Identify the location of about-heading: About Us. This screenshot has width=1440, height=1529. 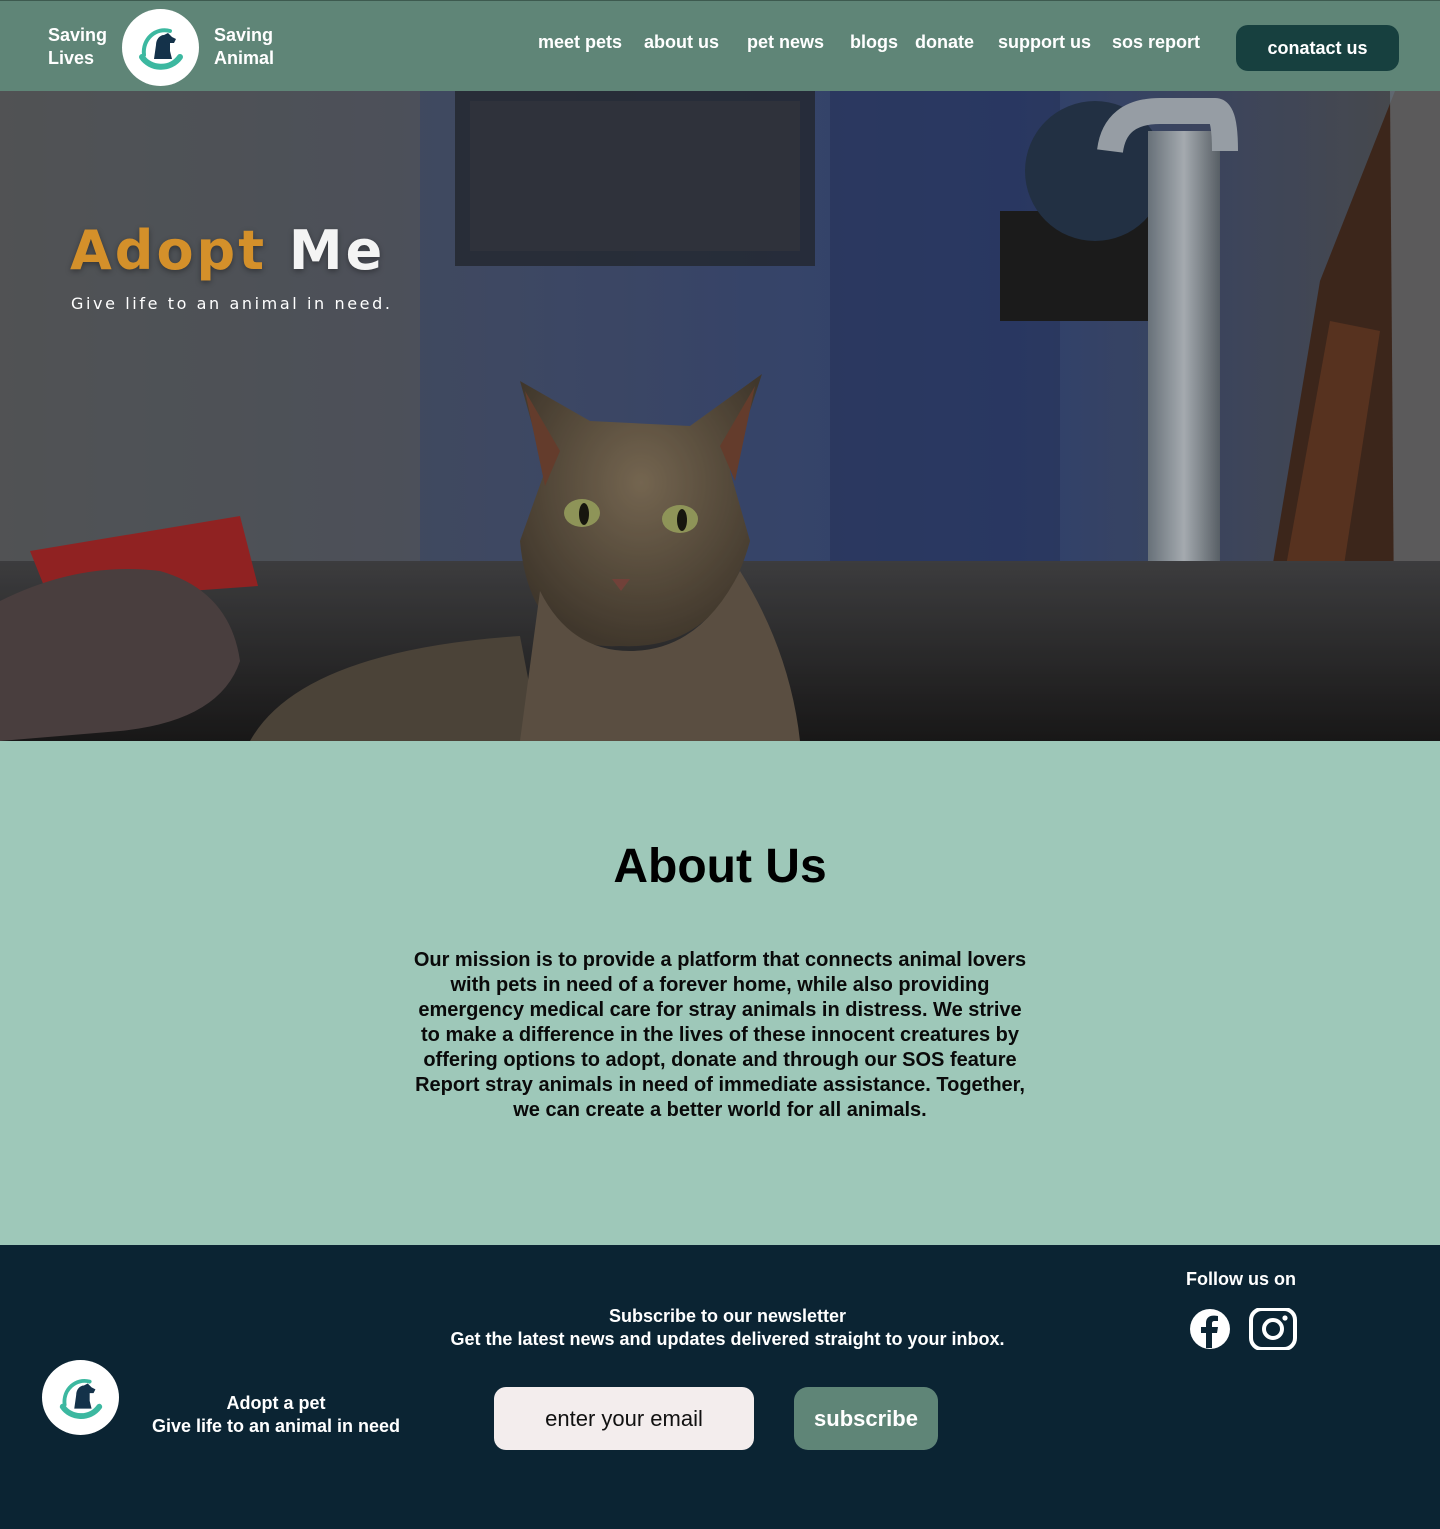
(720, 866).